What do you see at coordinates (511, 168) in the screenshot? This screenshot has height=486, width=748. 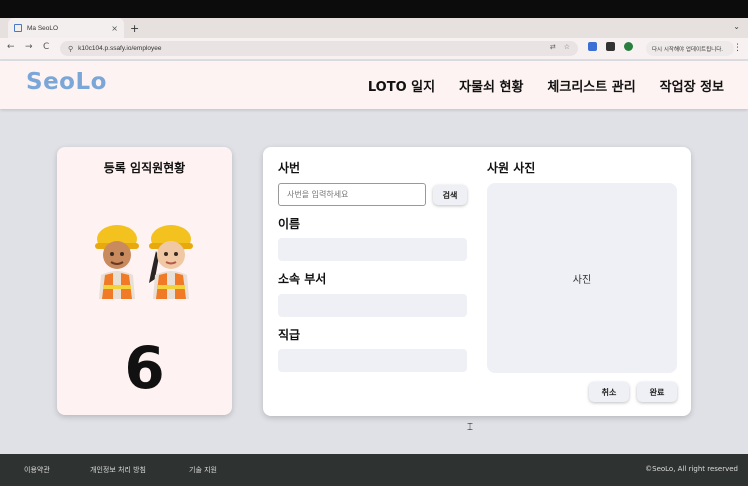 I see `photo-label: 사원 사진` at bounding box center [511, 168].